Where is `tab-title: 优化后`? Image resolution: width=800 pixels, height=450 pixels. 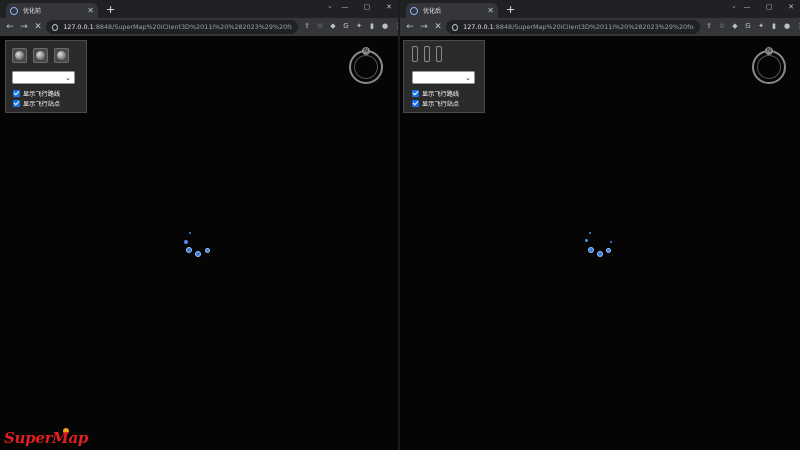
tab-title: 优化后 is located at coordinates (432, 11).